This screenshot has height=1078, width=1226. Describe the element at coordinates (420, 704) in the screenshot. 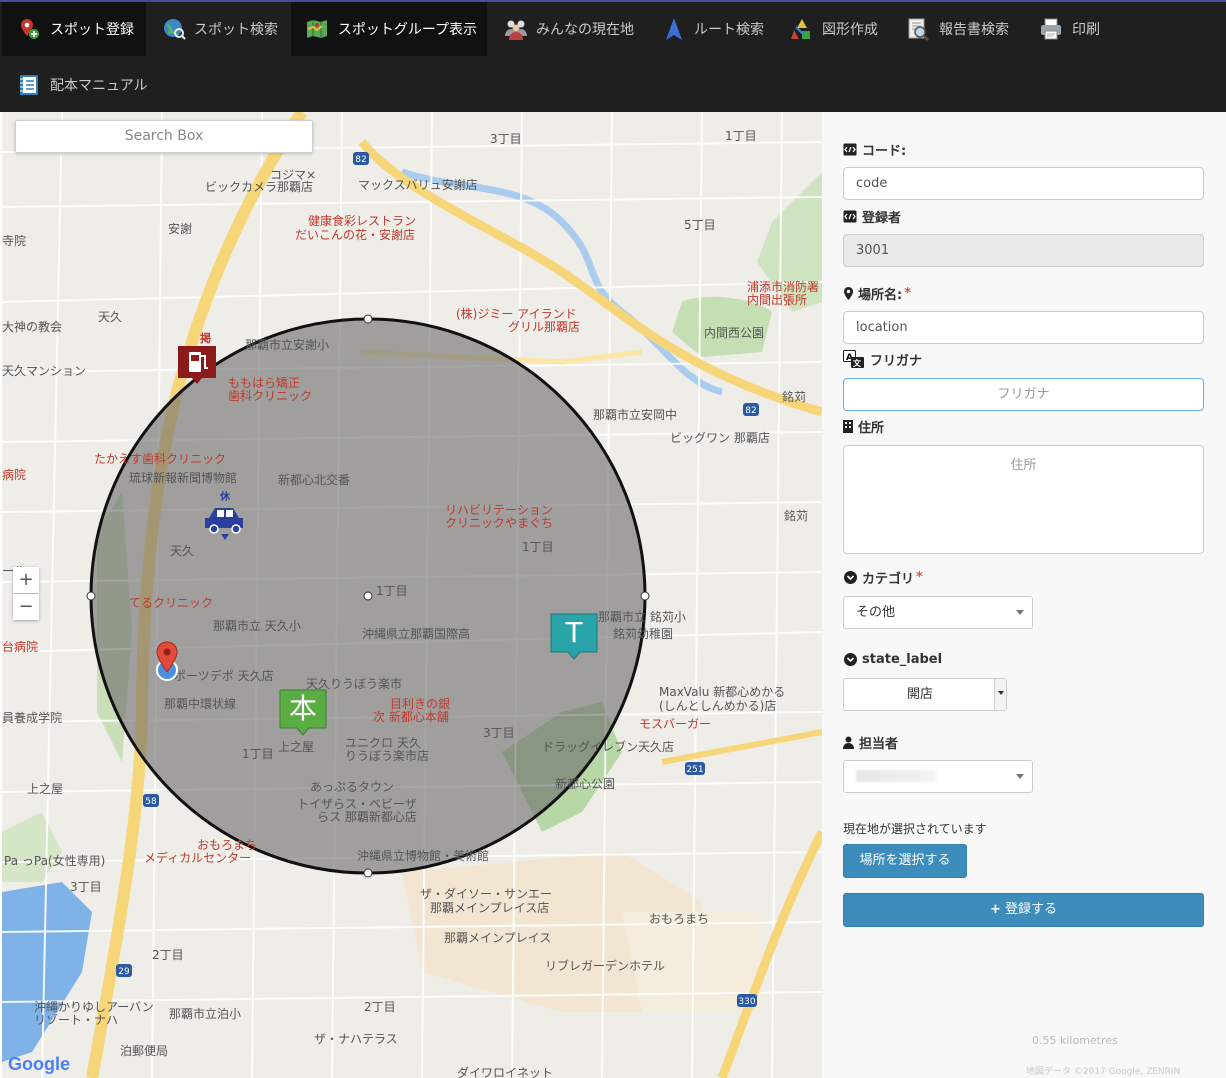

I see `map-label: 目利きの銀` at that location.